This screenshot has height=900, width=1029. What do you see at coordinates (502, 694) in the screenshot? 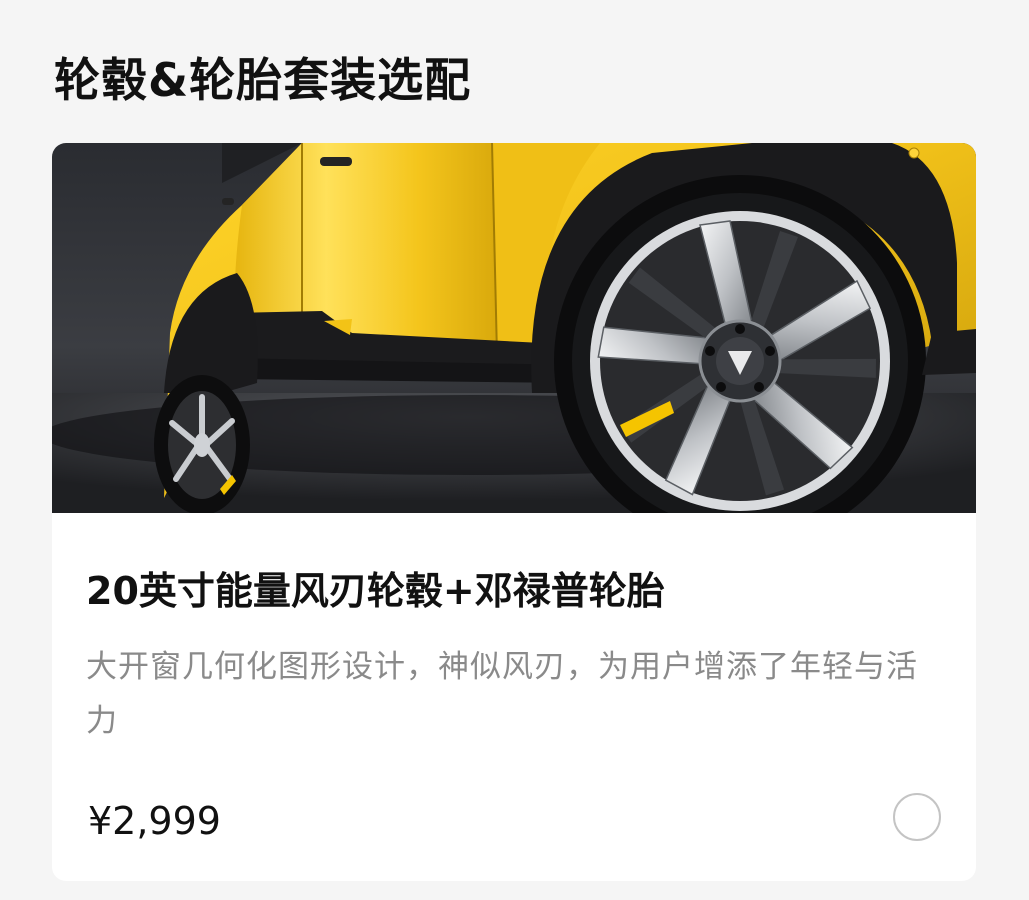
I see `option-description: 大开窗几何化图形设计，神似风刃，为用户增添了年轻与活力` at bounding box center [502, 694].